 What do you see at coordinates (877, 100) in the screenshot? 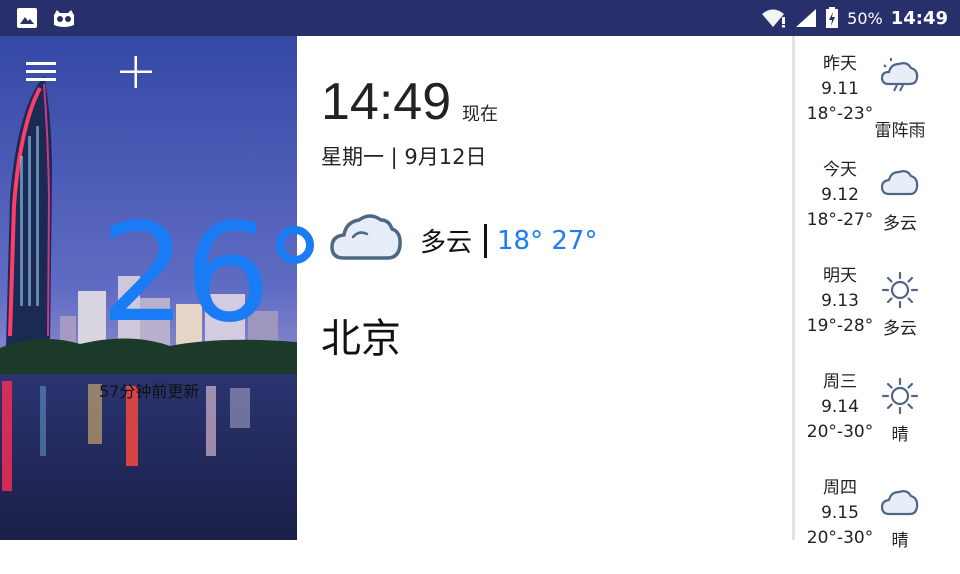
I see `forecast-item: 昨天 9.11 18°-23° 雷阵雨` at bounding box center [877, 100].